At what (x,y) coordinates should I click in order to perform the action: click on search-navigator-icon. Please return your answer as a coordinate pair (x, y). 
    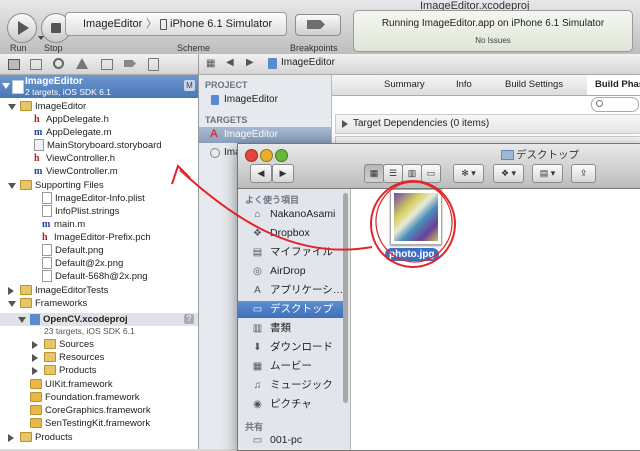
    Looking at the image, I should click on (58, 63).